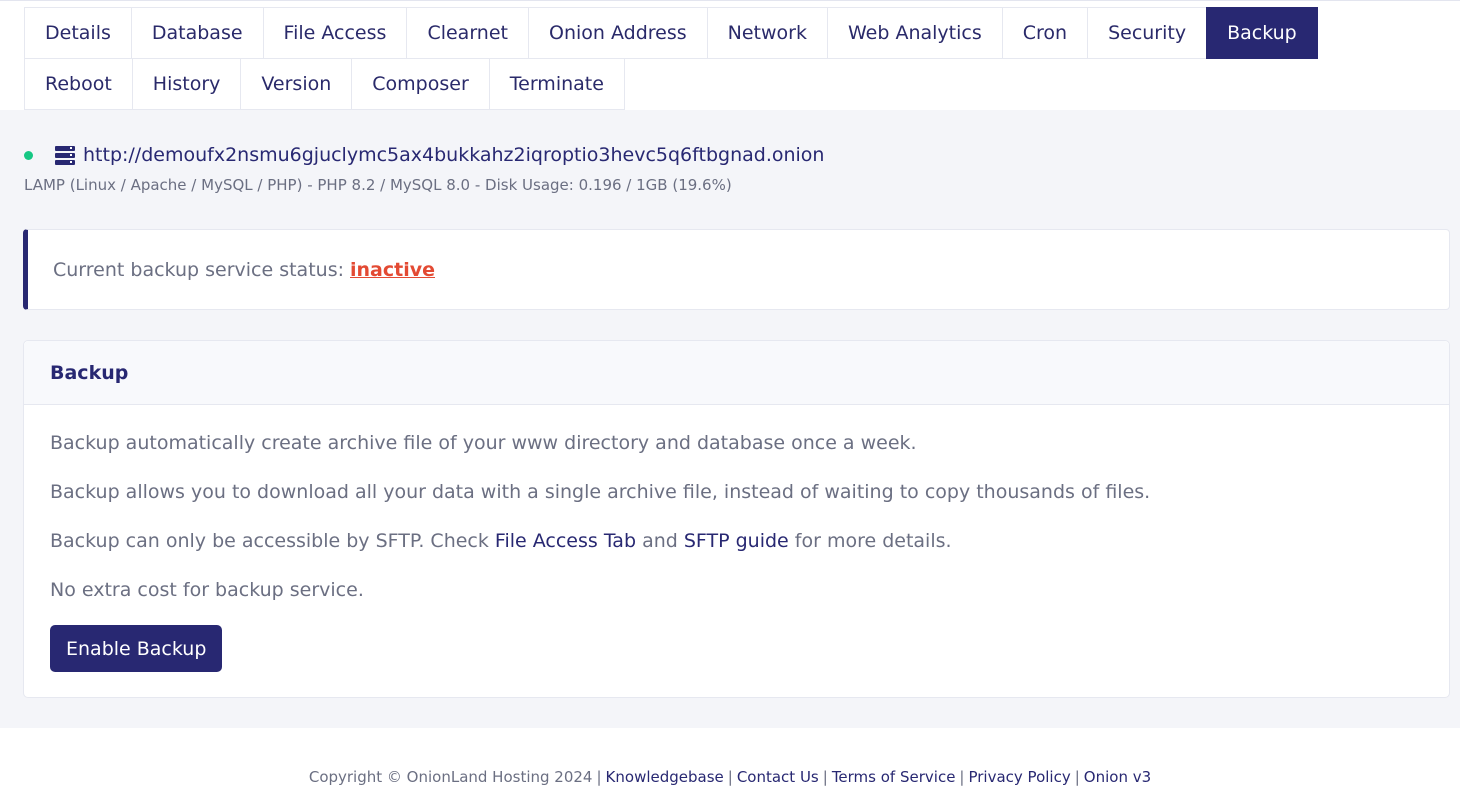  Describe the element at coordinates (914, 33) in the screenshot. I see `tab-web-analytics: Web Analytics` at that location.